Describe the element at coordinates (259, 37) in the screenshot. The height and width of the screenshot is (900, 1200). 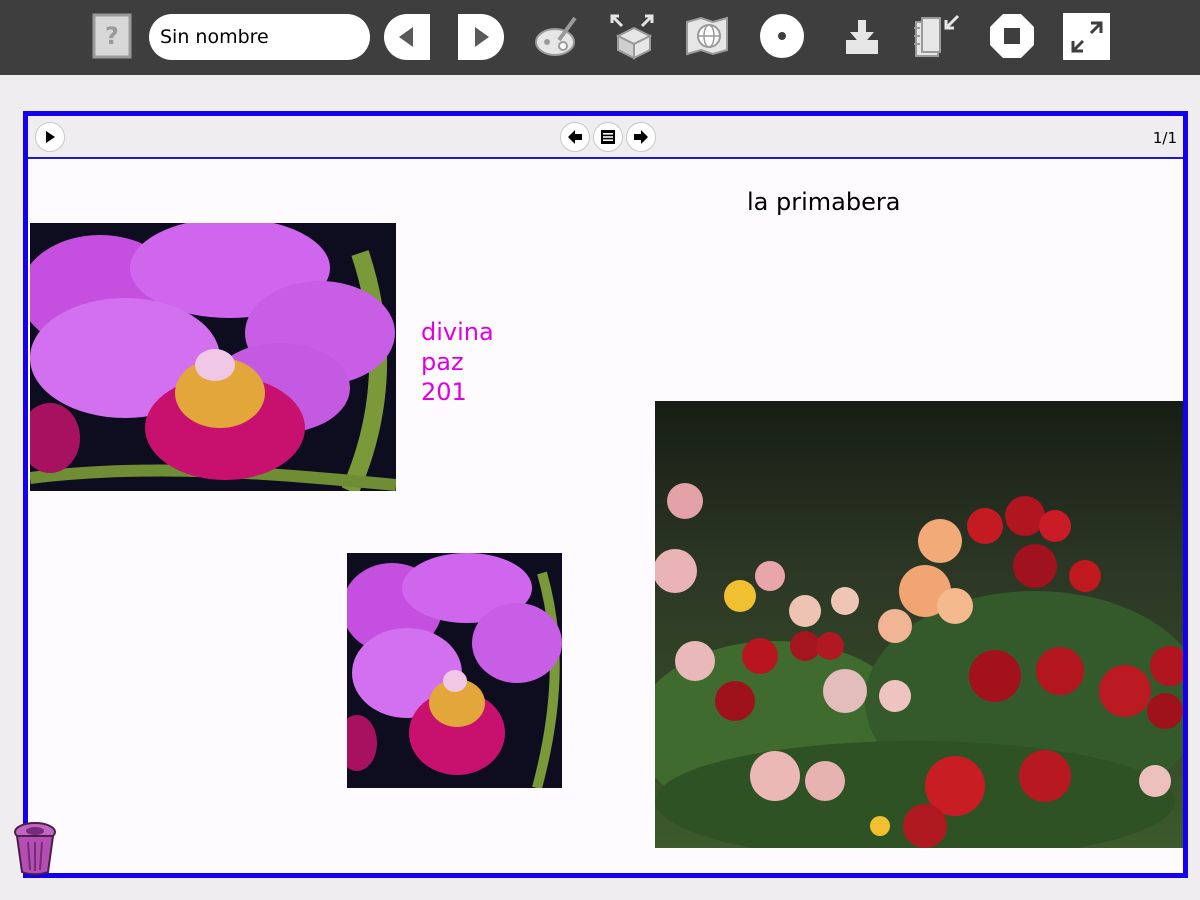
I see `activity-title-input` at that location.